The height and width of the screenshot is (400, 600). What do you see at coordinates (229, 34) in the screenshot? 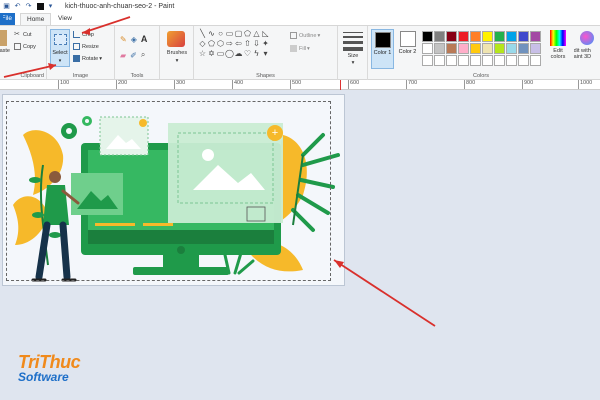
I see `rectangle-shape-icon: ▭` at bounding box center [229, 34].